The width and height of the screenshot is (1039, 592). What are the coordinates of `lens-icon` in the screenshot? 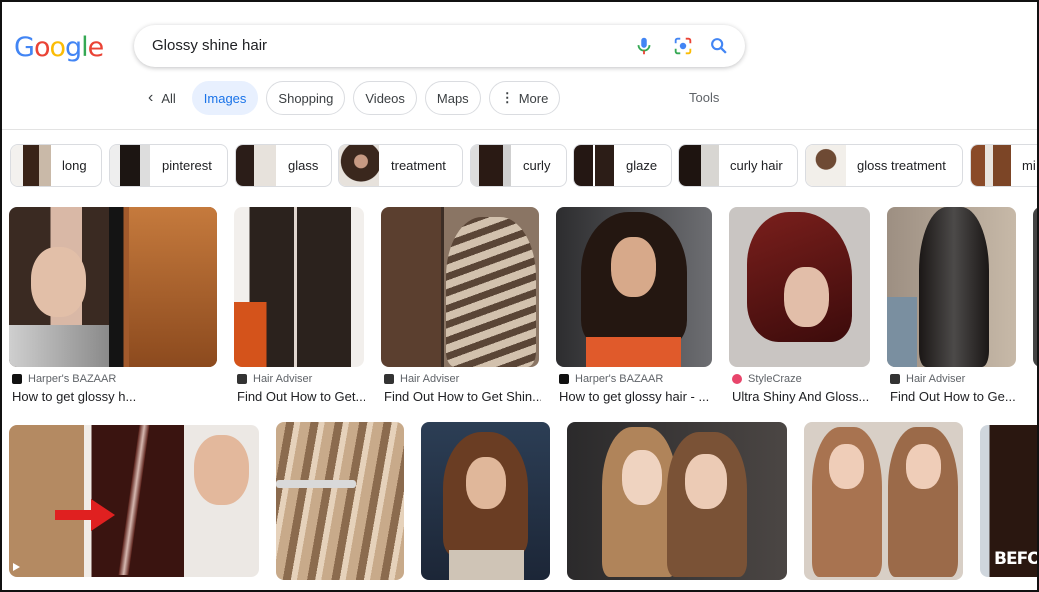 It's located at (683, 46).